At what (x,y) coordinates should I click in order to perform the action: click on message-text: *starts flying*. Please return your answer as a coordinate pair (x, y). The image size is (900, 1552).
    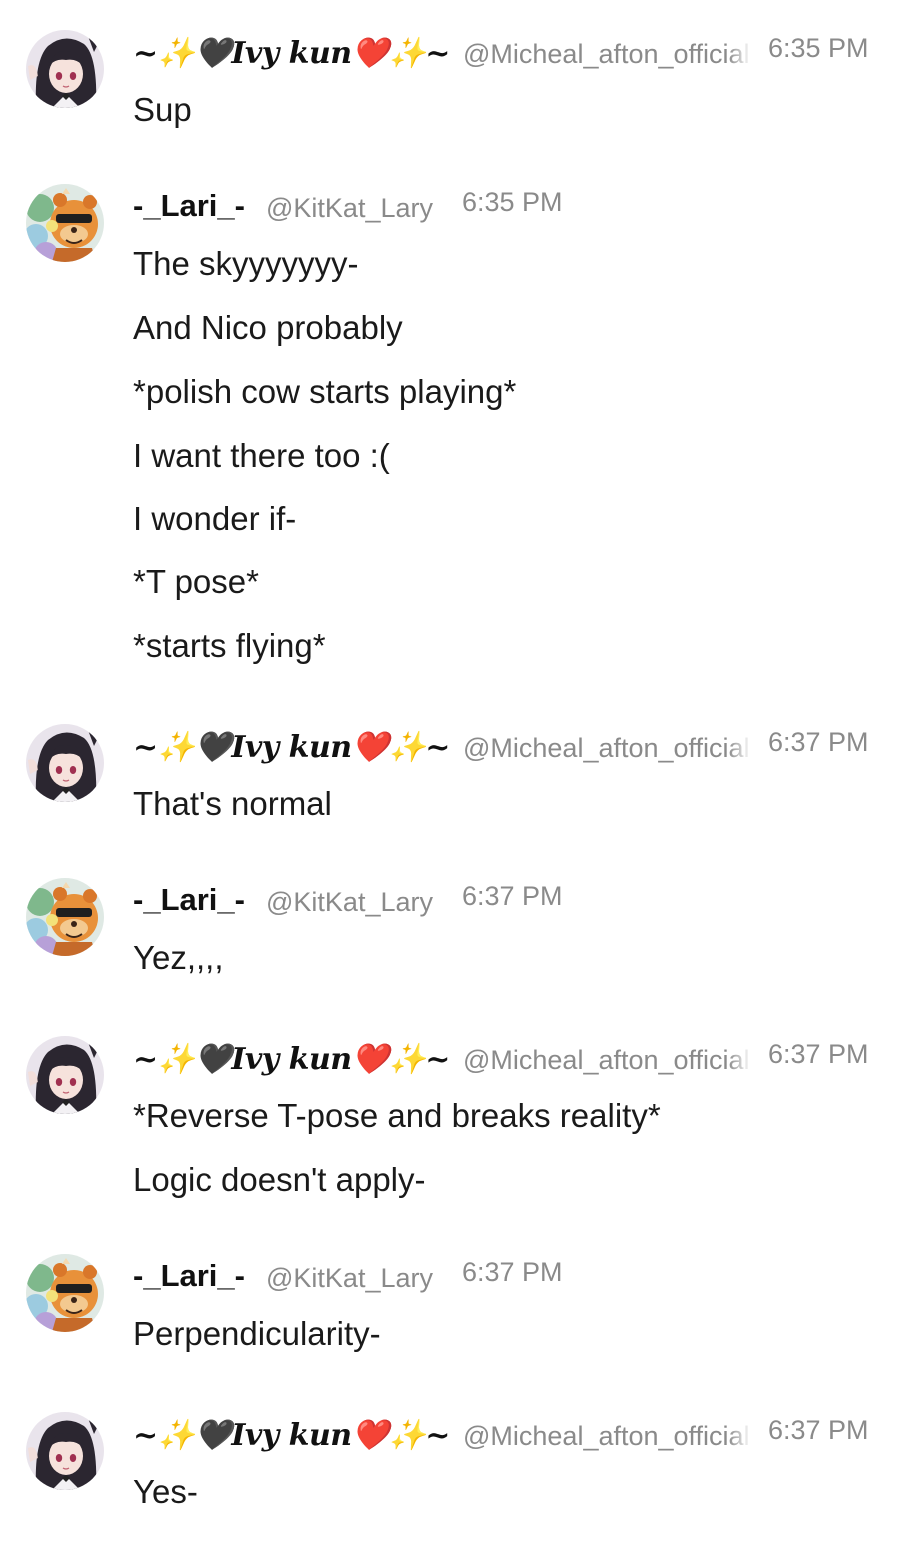
    Looking at the image, I should click on (229, 645).